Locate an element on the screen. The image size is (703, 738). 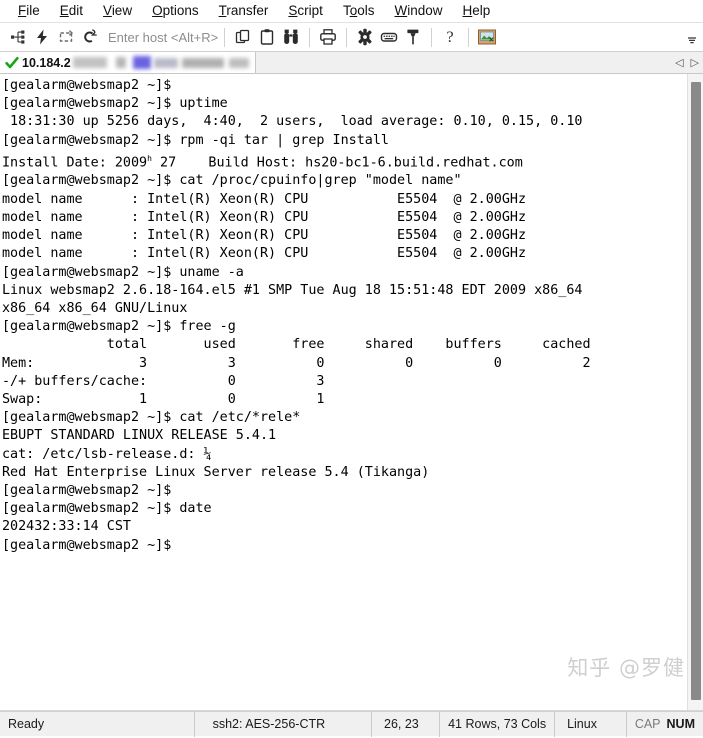
status-cipher: ssh2: AES-256-CTR is located at coordinates (269, 724).